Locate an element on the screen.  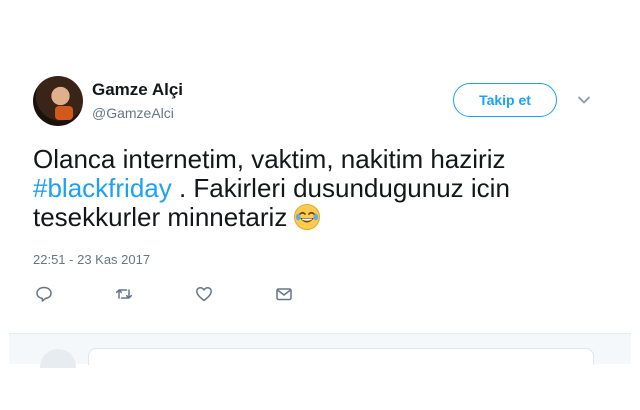
user-display-name: Gamze Alçi is located at coordinates (137, 90).